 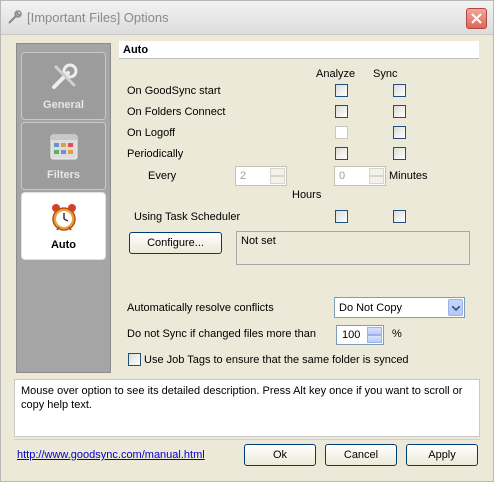 What do you see at coordinates (63, 105) in the screenshot?
I see `sidebar-item-label: General` at bounding box center [63, 105].